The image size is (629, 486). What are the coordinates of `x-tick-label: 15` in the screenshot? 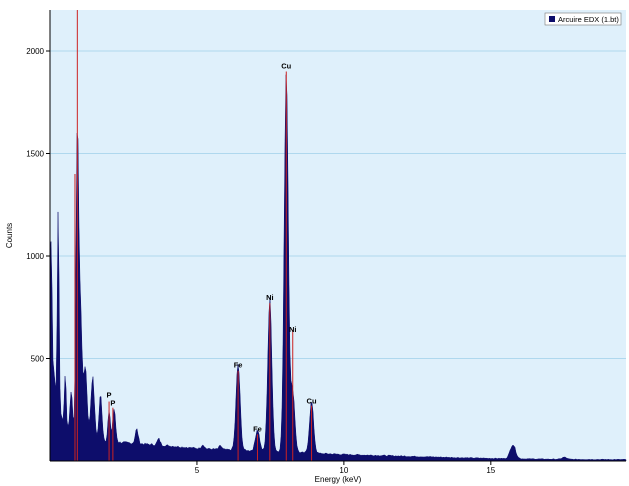 It's located at (490, 470).